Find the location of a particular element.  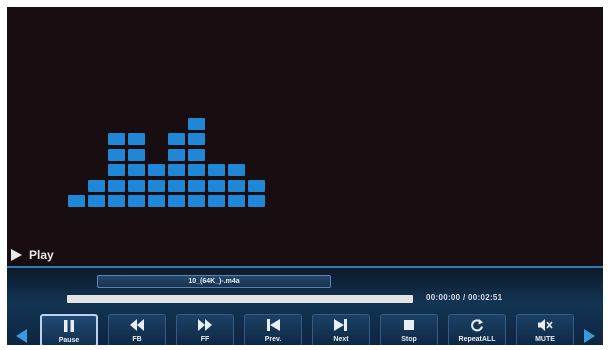

repeat-icon is located at coordinates (477, 325).